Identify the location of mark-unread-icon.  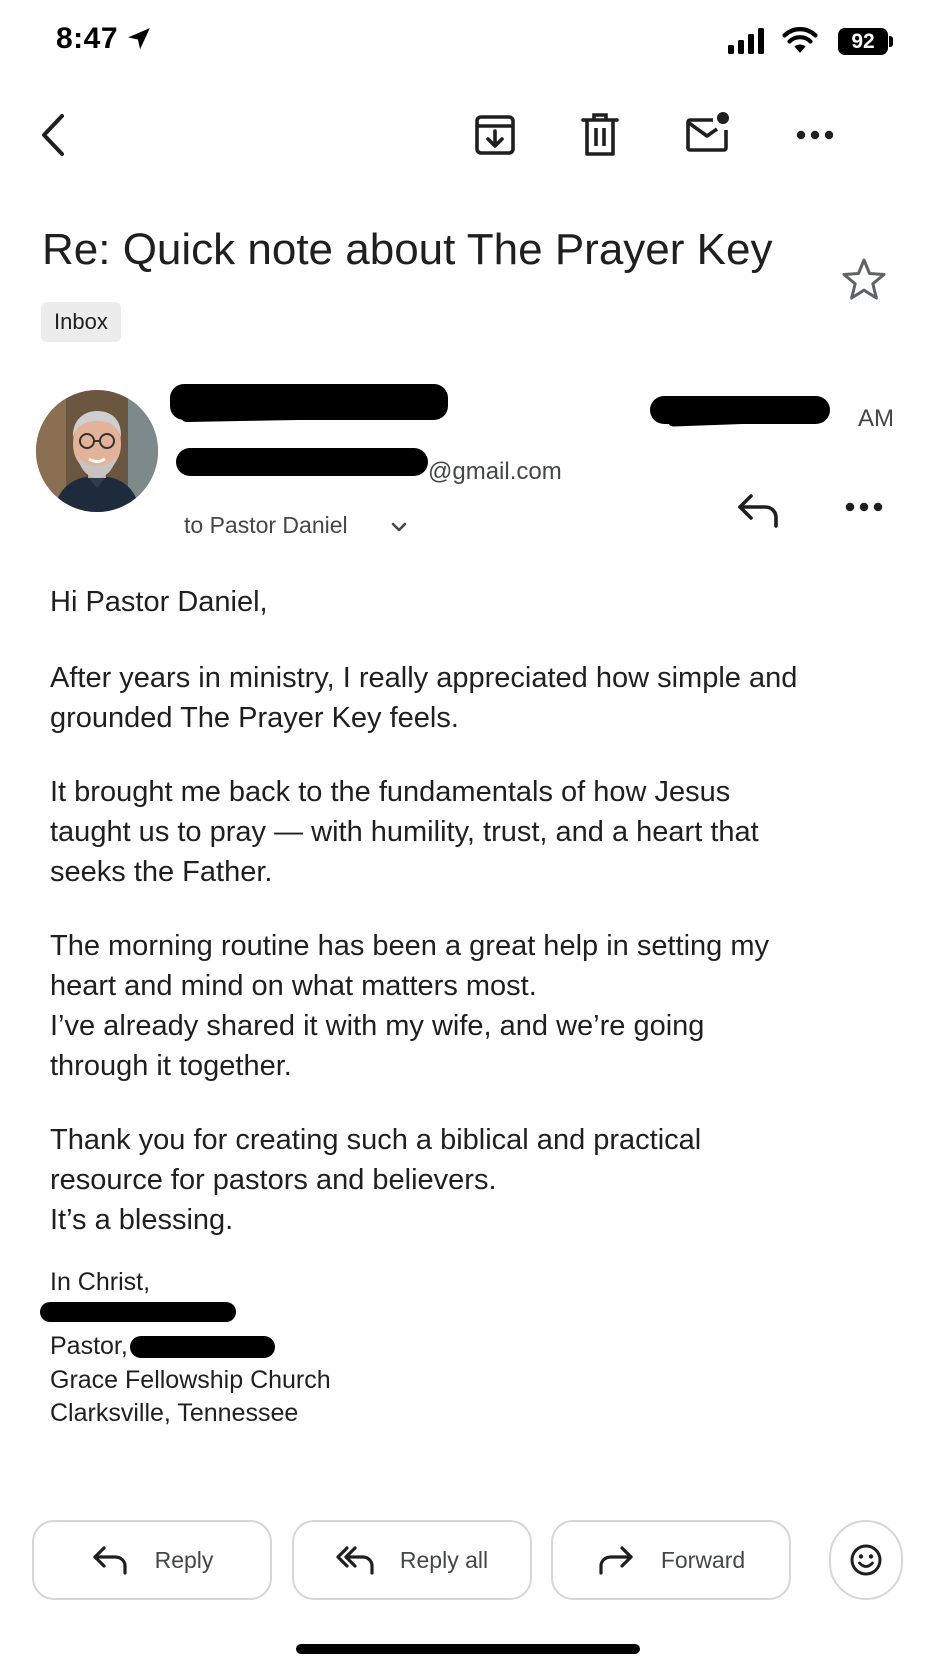
(707, 133).